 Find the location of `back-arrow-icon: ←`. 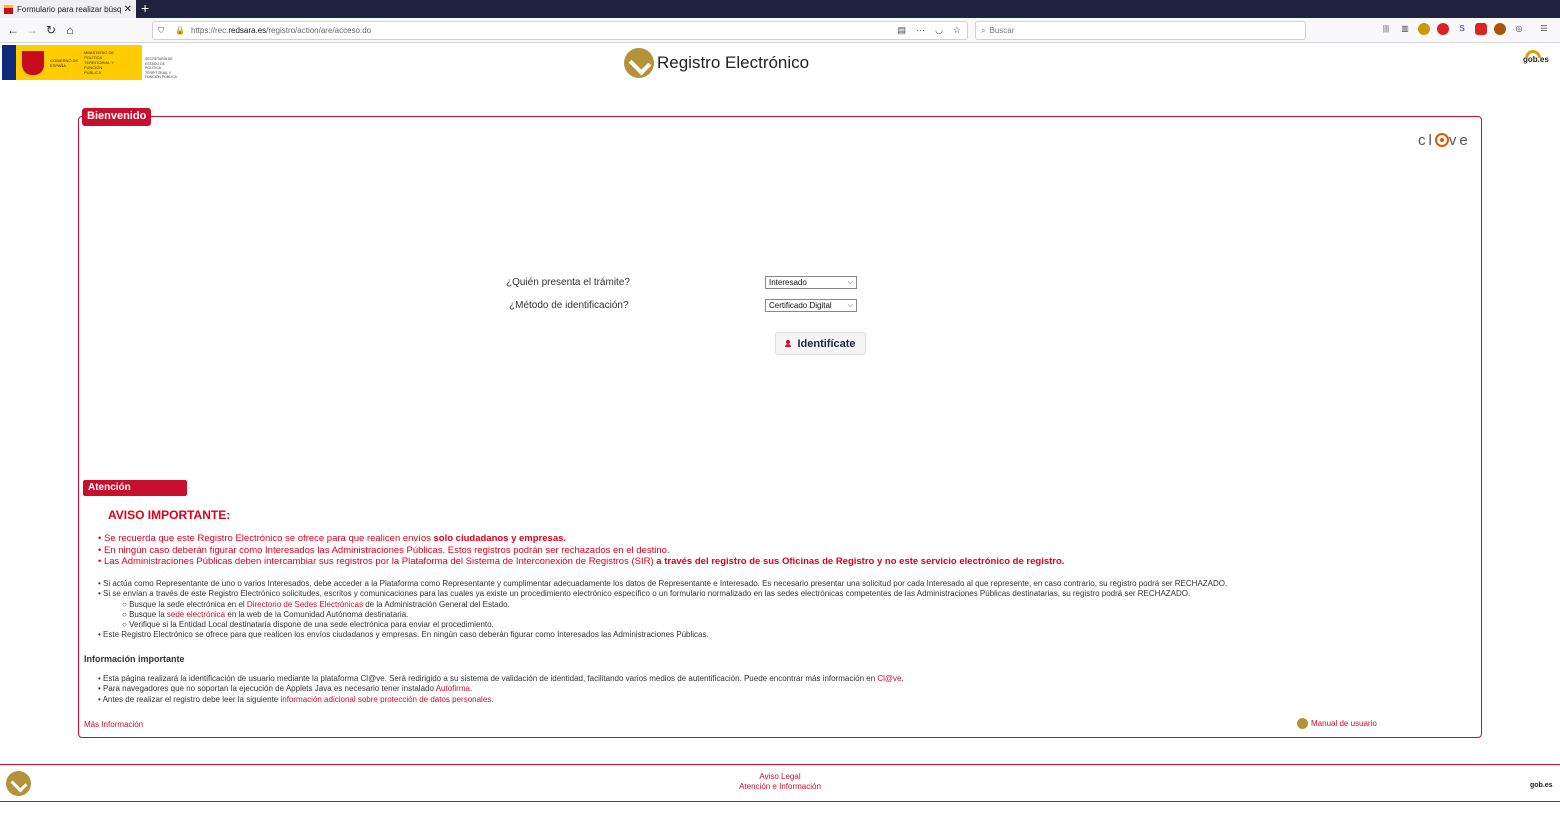

back-arrow-icon: ← is located at coordinates (13, 30).